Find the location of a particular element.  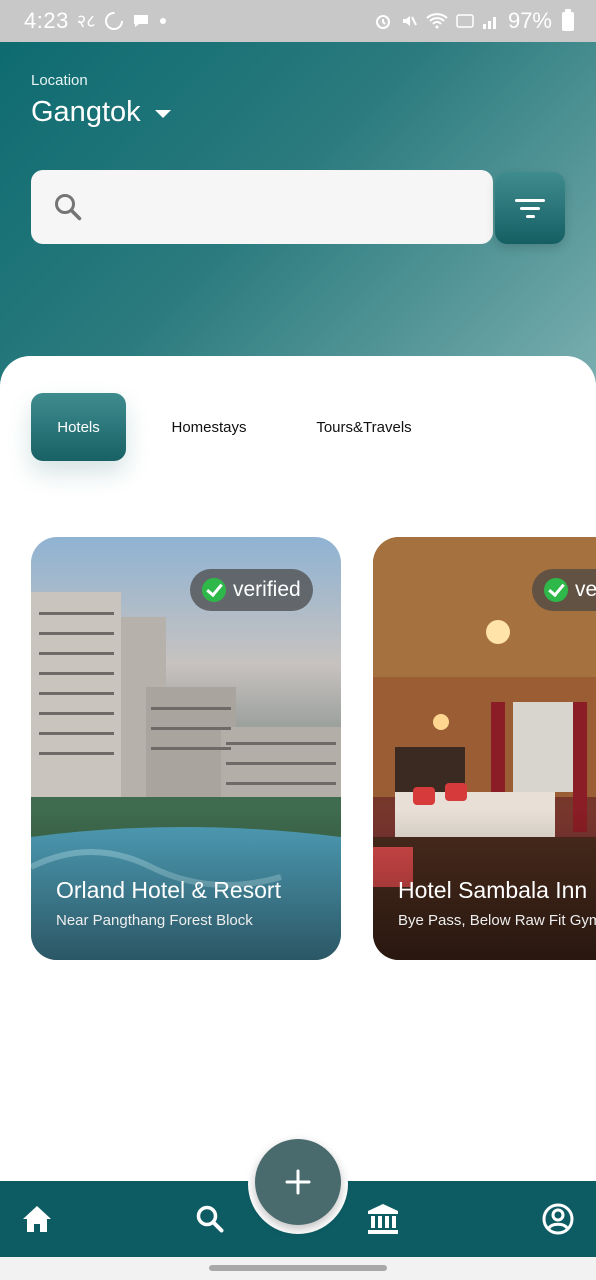

chat-bubble-icon is located at coordinates (140, 21).